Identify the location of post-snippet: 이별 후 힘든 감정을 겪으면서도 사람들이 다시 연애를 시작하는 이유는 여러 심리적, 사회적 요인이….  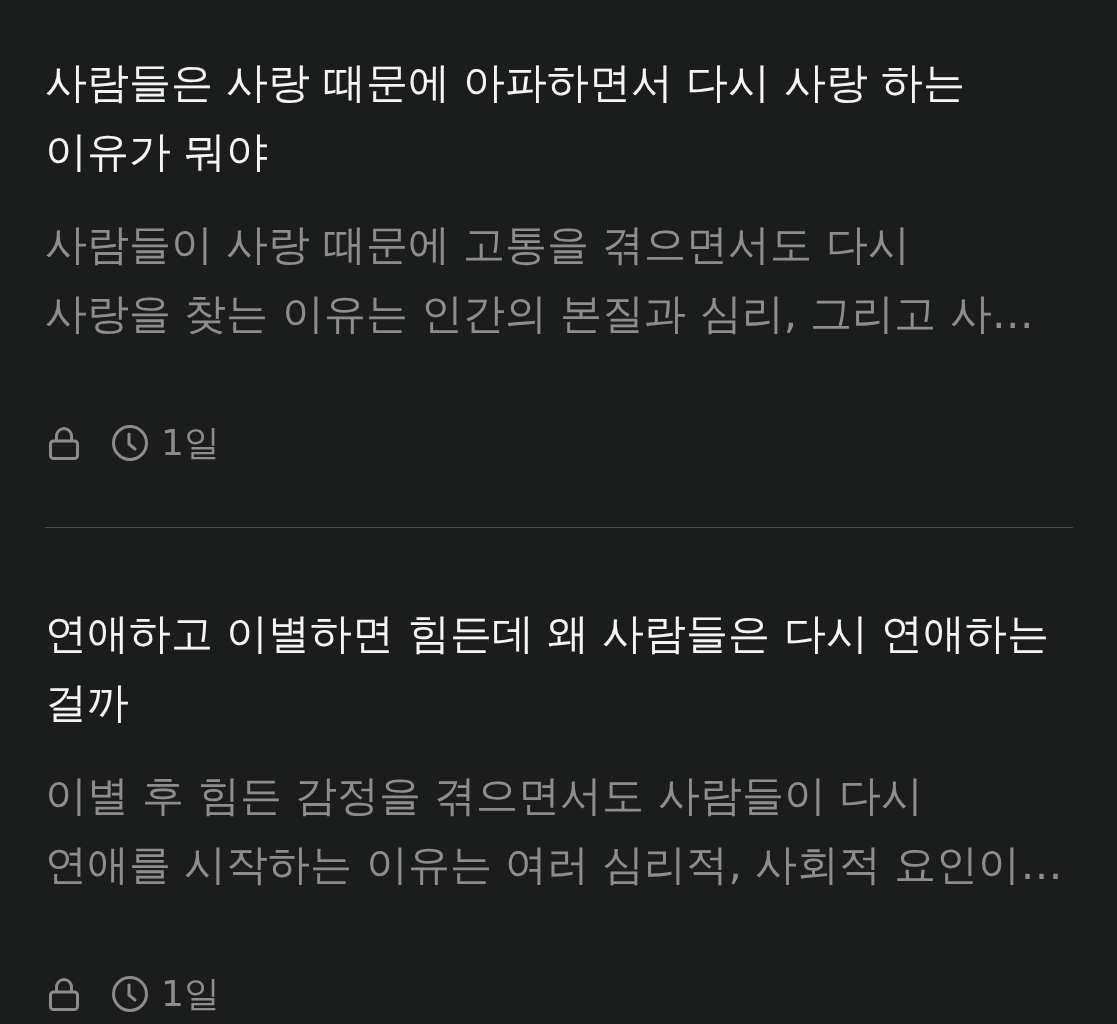
(554, 830).